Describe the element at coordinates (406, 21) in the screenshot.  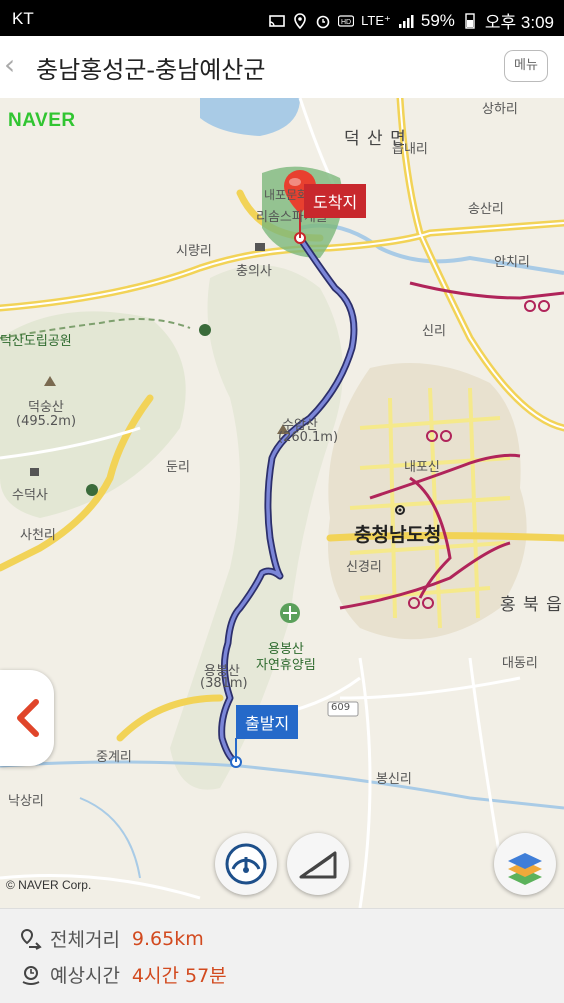
I see `signal-icon` at that location.